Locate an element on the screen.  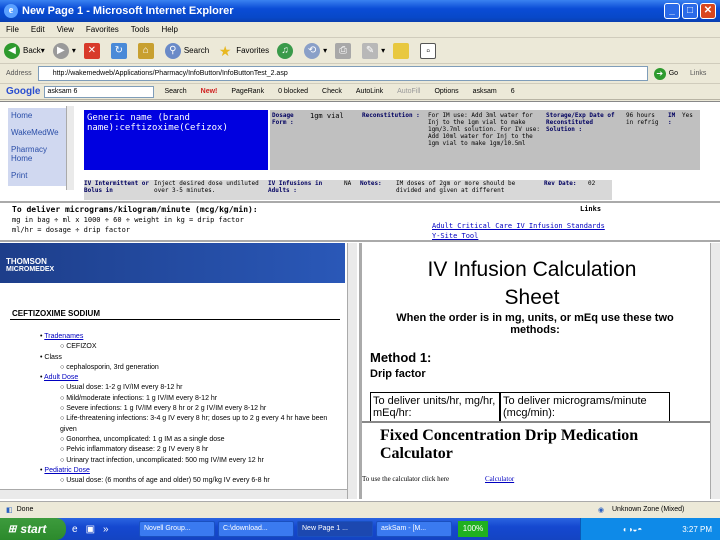
system-tray: ◐◑◒◓ 3:27 PM is located at coordinates (650, 529).